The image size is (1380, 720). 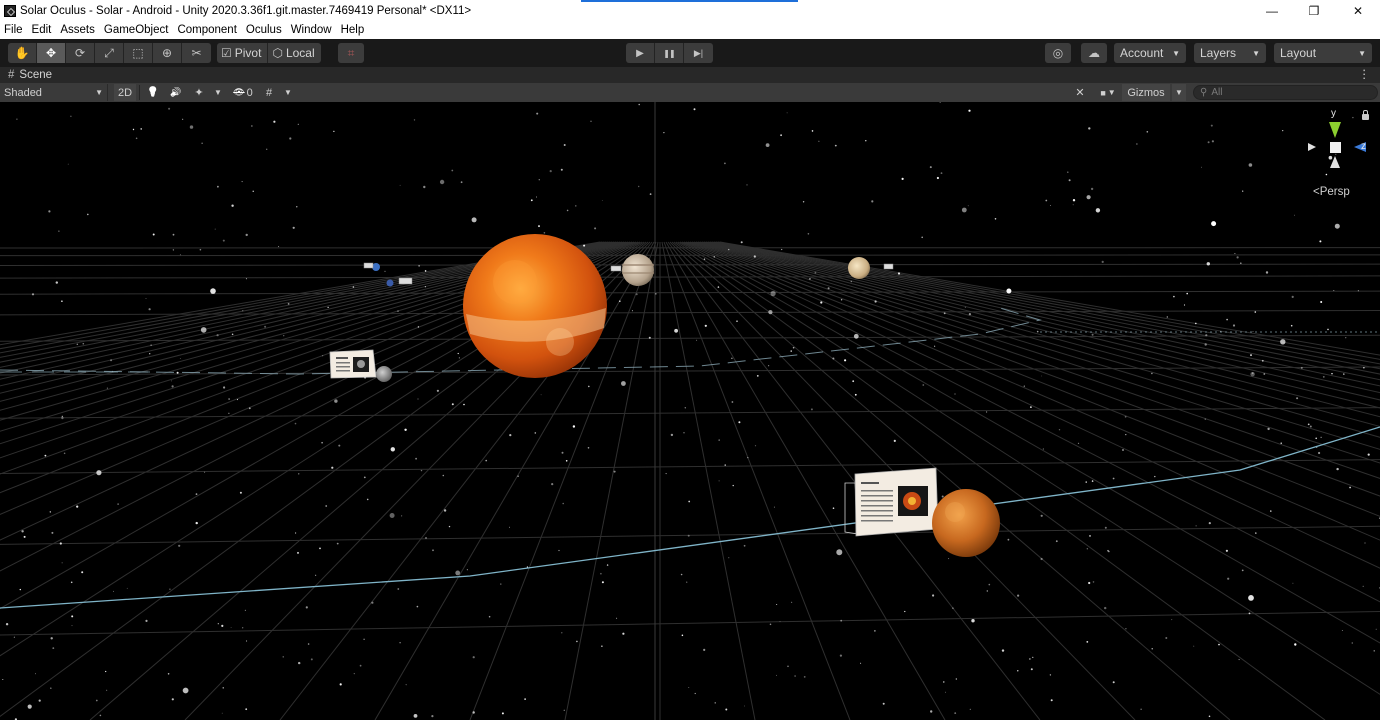 I want to click on mercury-info-card, so click(x=353, y=364).